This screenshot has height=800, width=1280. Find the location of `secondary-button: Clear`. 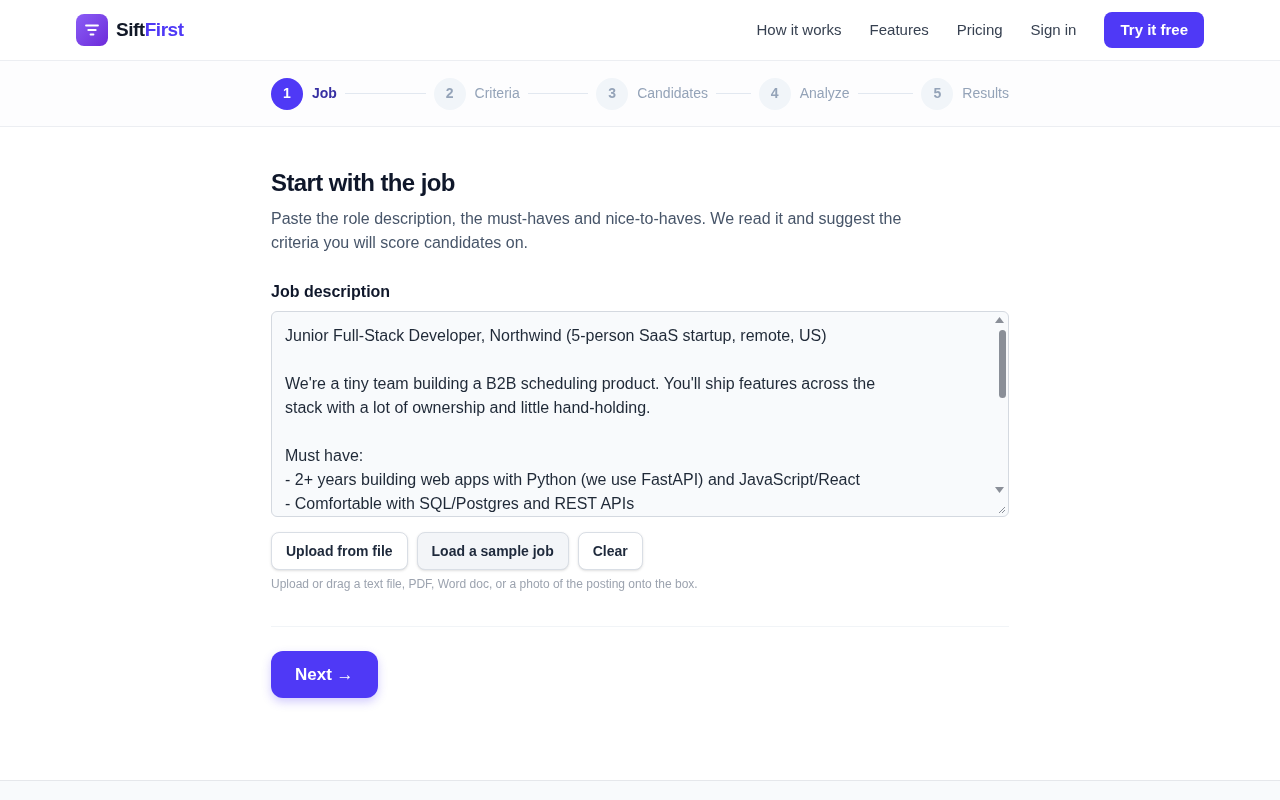

secondary-button: Clear is located at coordinates (610, 551).